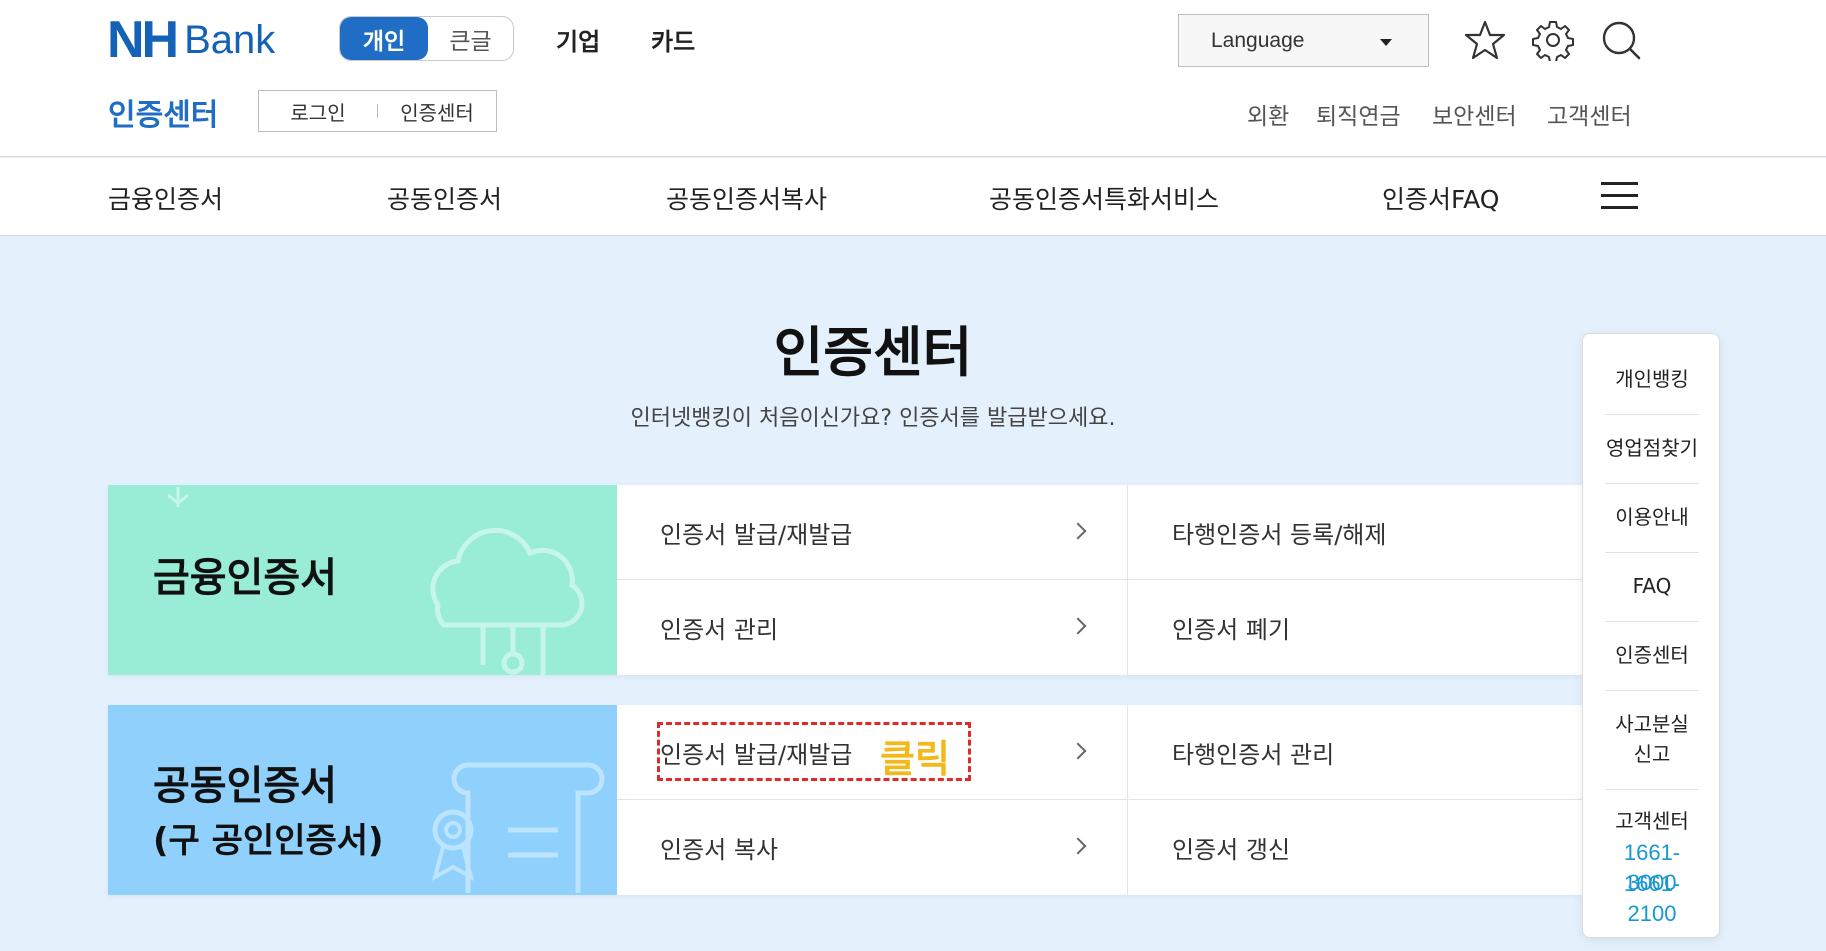  Describe the element at coordinates (362, 800) in the screenshot. I see `joint-cert-banner: 공동인증서 (구 공인인증서)` at that location.